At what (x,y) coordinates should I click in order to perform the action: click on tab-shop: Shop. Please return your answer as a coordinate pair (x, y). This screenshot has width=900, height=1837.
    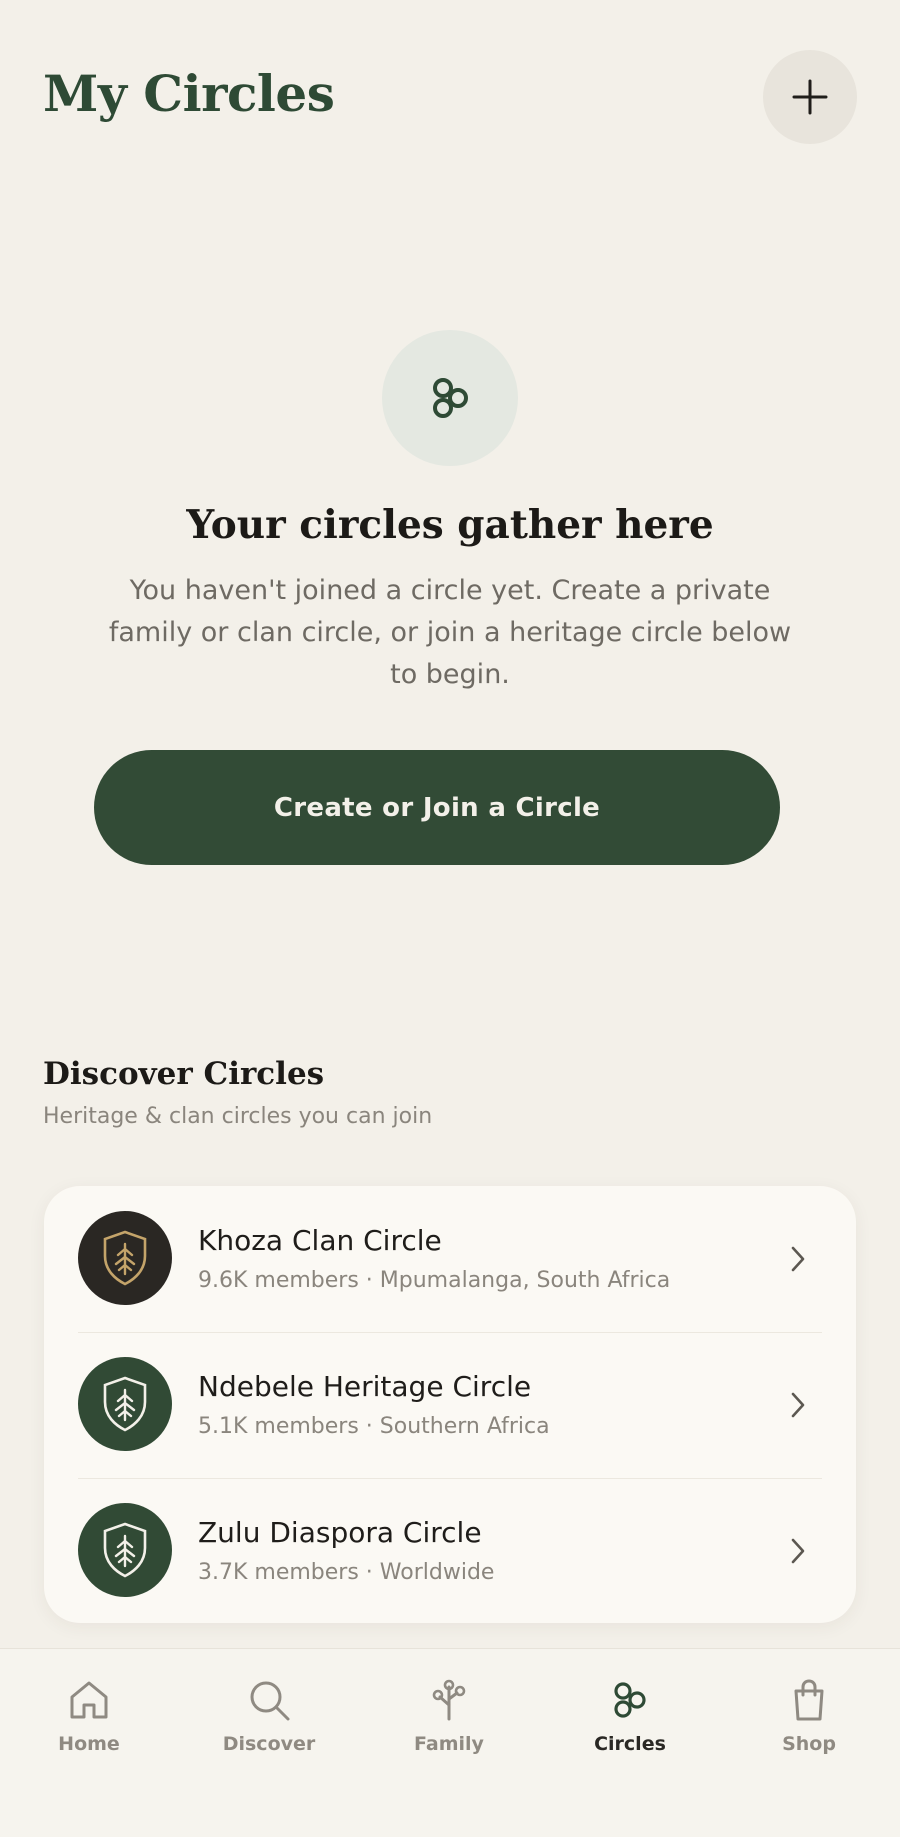
    Looking at the image, I should click on (809, 1716).